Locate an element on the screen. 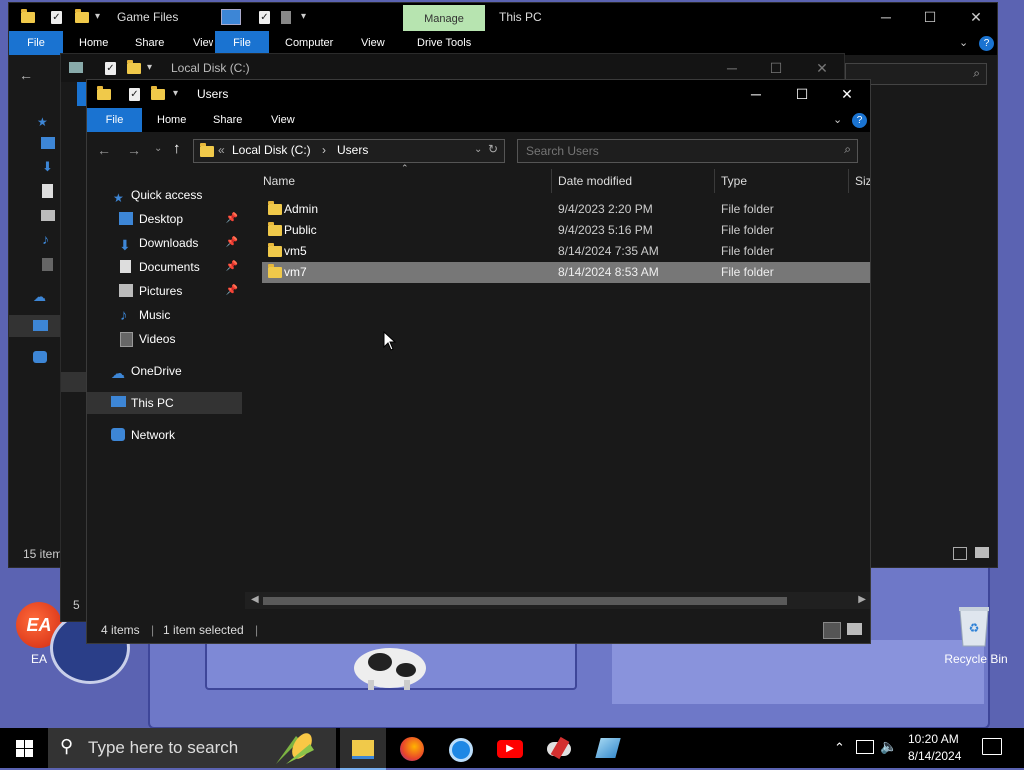 This screenshot has width=1024, height=770. network-tray-icon is located at coordinates (865, 747).